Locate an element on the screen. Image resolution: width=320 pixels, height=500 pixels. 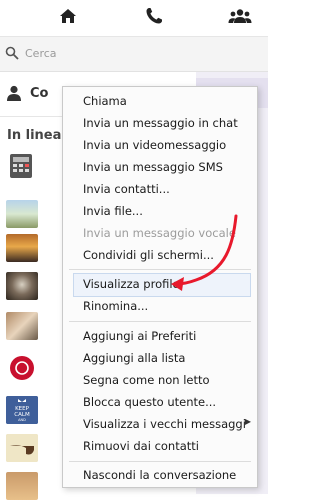
menu-item-add-to-list: Aggiungi alla lista is located at coordinates (134, 358).